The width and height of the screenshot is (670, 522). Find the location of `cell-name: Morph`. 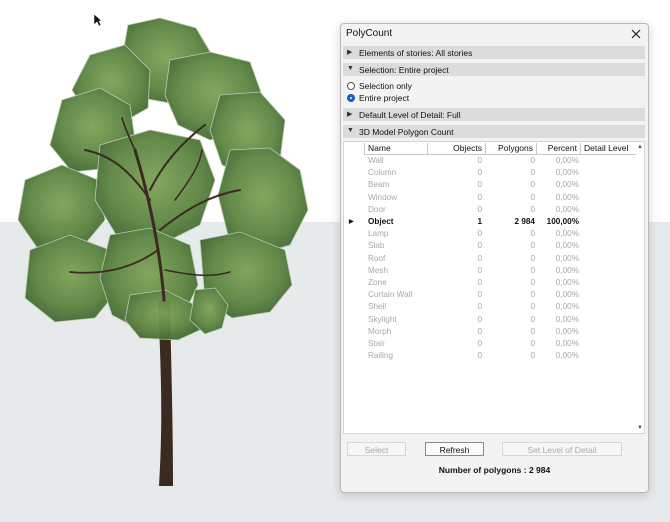

cell-name: Morph is located at coordinates (380, 331).